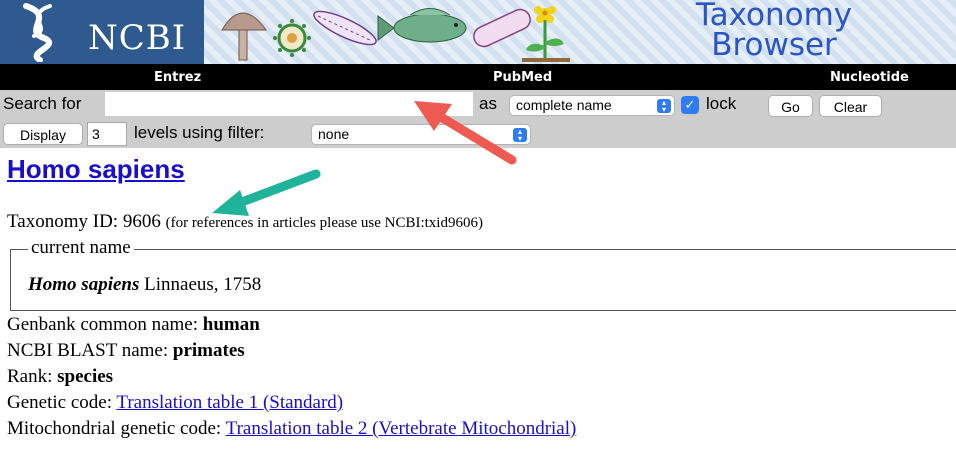 The height and width of the screenshot is (454, 956). I want to click on teal-arrow-icon, so click(266, 192).